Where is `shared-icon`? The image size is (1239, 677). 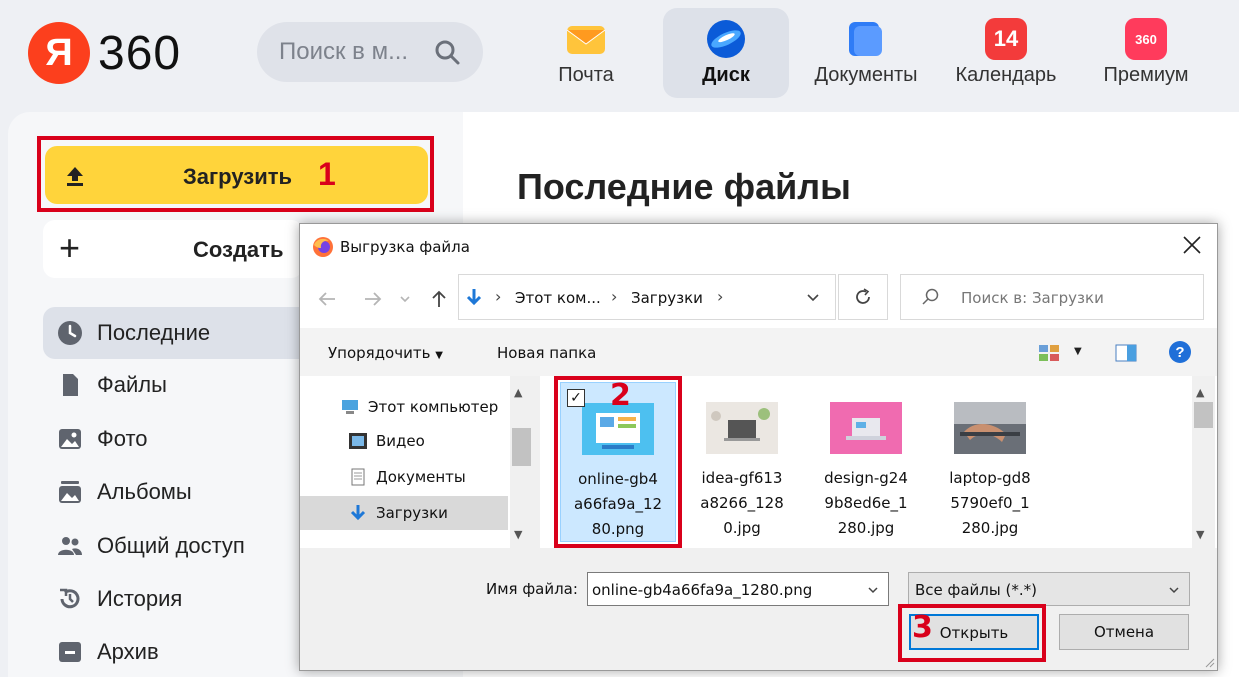
shared-icon is located at coordinates (70, 546).